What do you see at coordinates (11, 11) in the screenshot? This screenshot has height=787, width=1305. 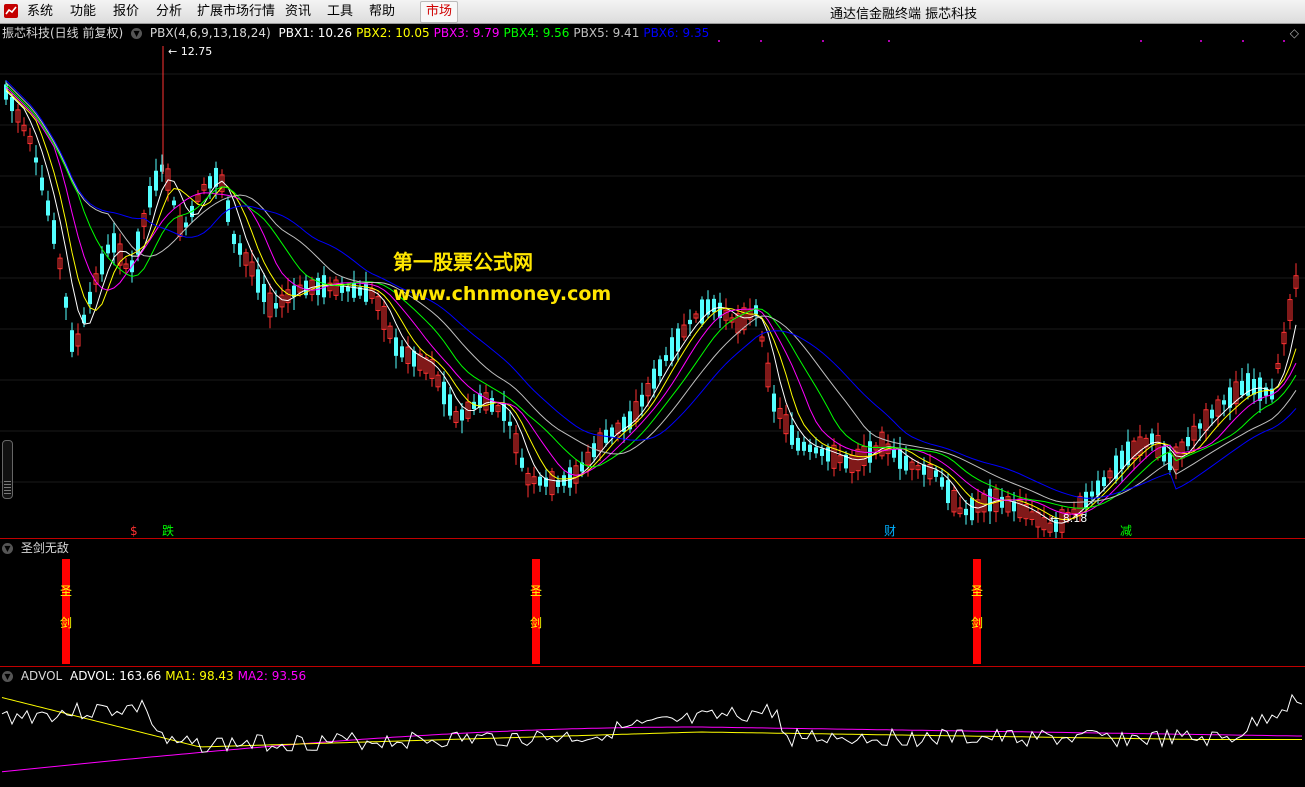 I see `app-logo-icon` at bounding box center [11, 11].